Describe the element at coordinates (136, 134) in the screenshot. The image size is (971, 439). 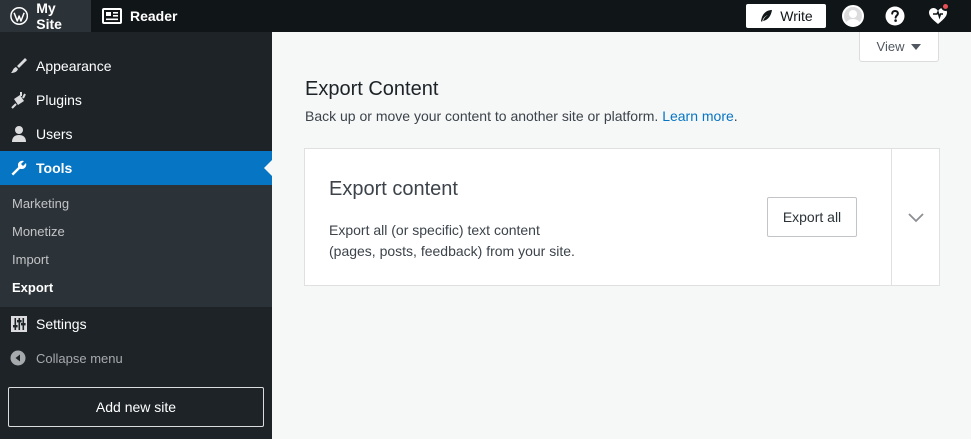
I see `sidebar-item-users: Users` at that location.